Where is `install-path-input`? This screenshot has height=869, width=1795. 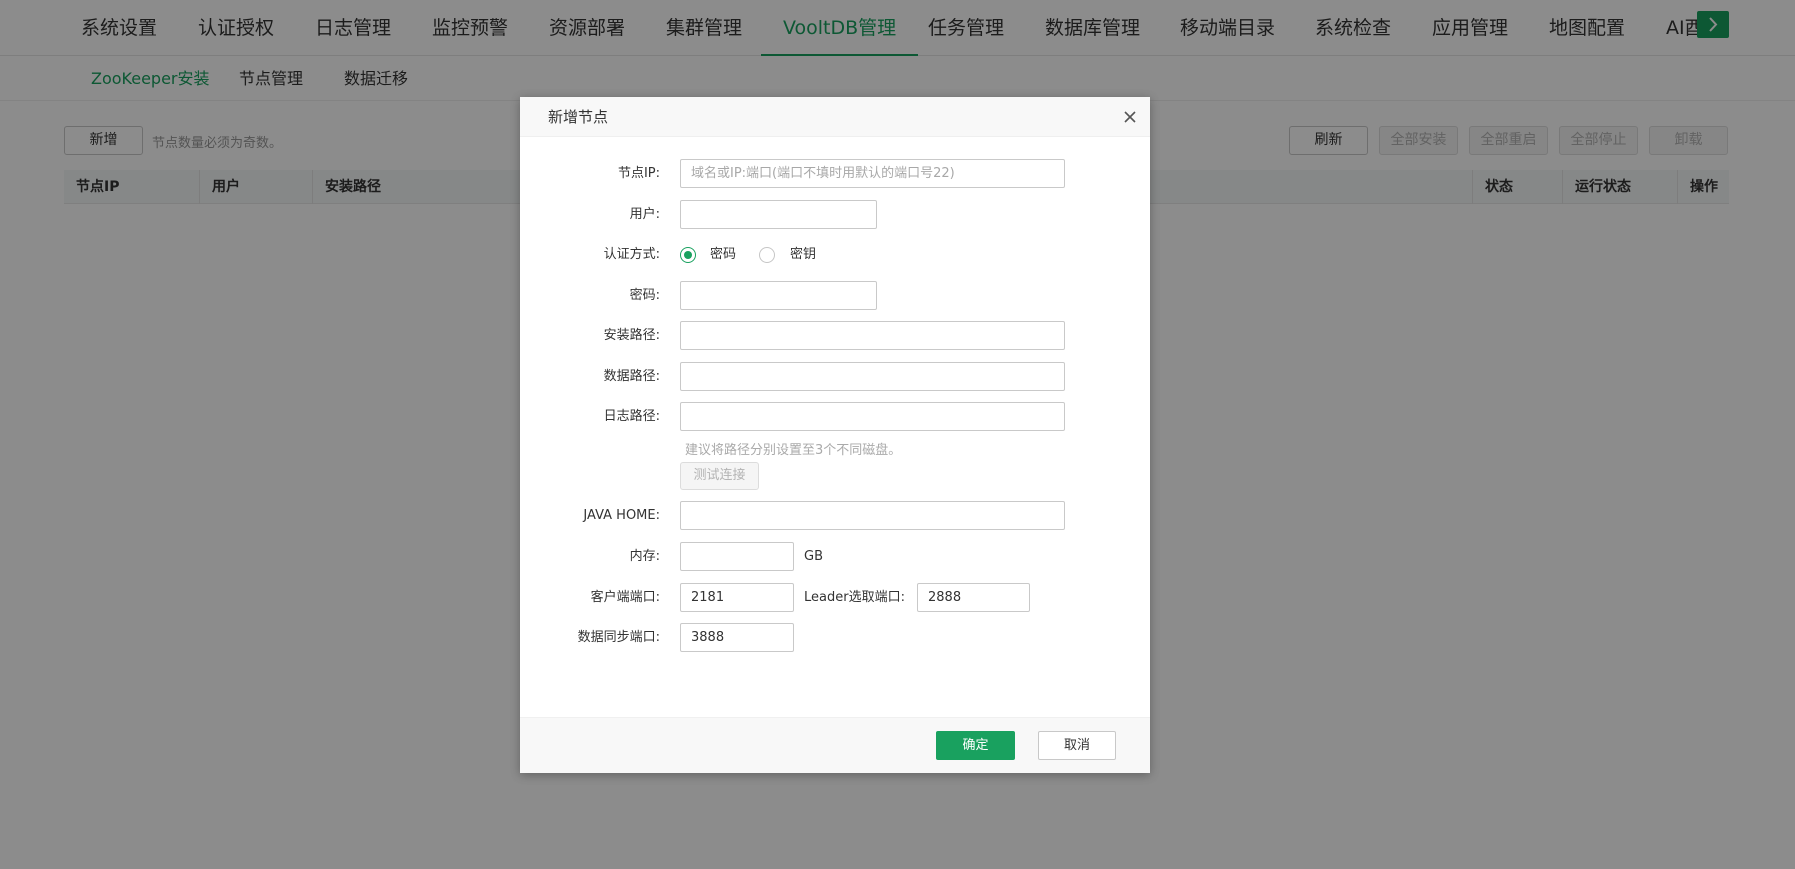 install-path-input is located at coordinates (872, 335).